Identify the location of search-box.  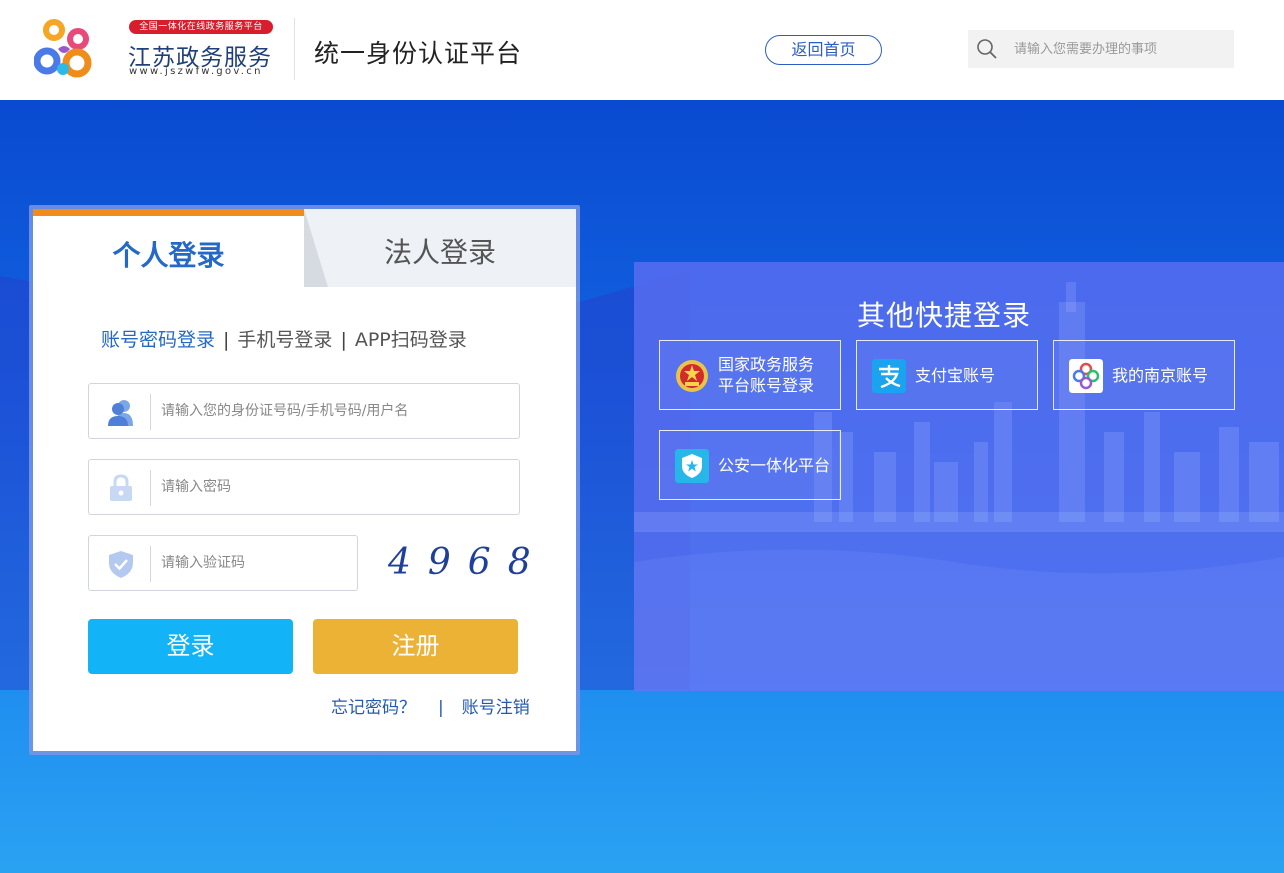
(1101, 49).